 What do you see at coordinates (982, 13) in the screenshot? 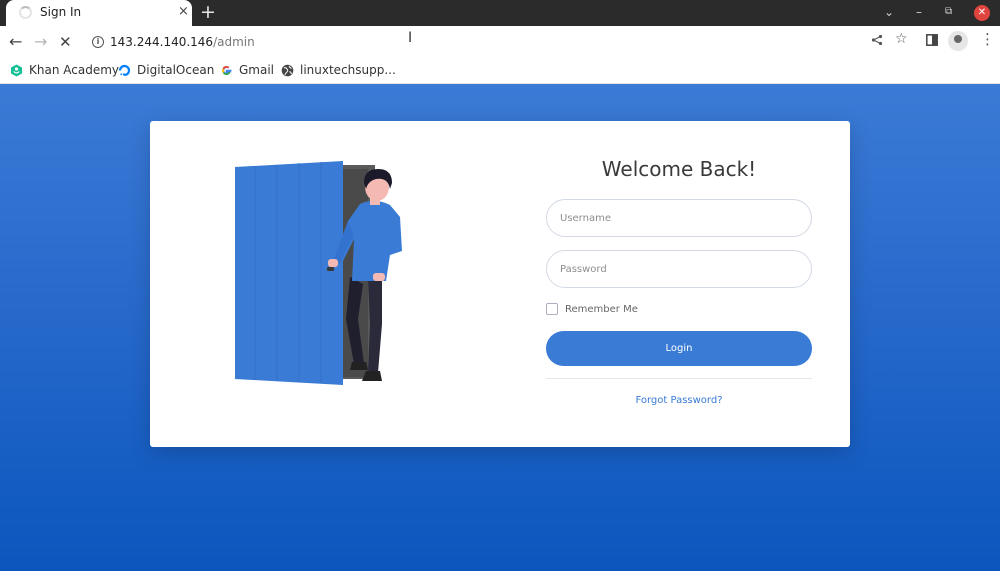
I see `window-close-icon: ✕` at bounding box center [982, 13].